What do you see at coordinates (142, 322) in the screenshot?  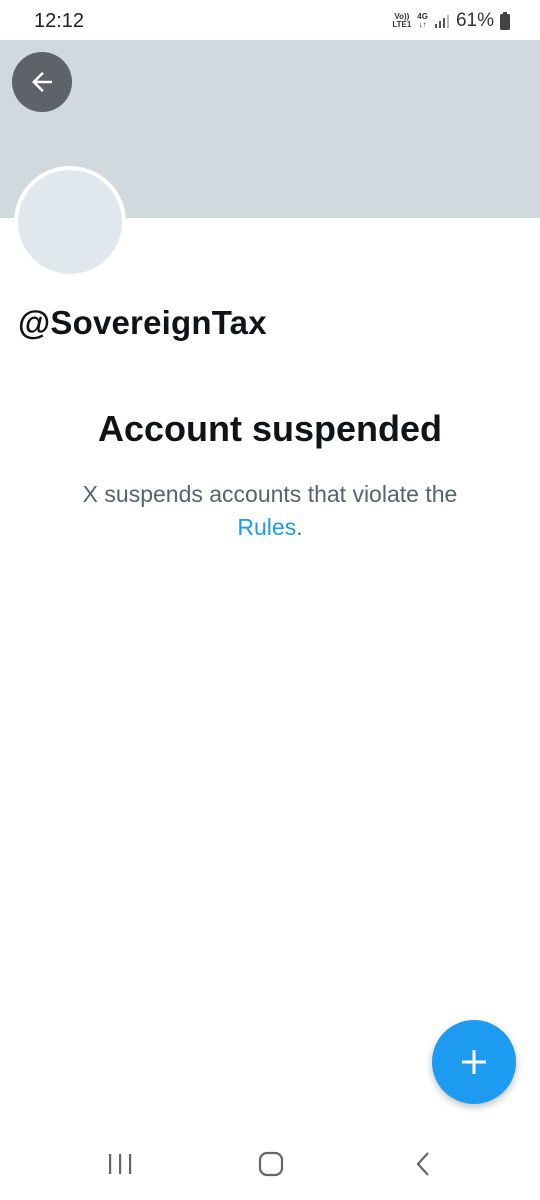 I see `profile-handle: @SovereignTax` at bounding box center [142, 322].